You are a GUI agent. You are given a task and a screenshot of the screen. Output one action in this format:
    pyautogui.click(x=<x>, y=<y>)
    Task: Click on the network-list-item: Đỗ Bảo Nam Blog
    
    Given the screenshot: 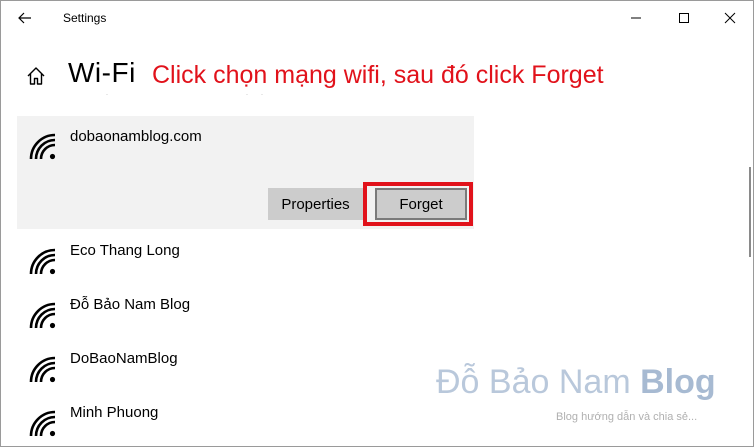 What is the action you would take?
    pyautogui.click(x=245, y=318)
    